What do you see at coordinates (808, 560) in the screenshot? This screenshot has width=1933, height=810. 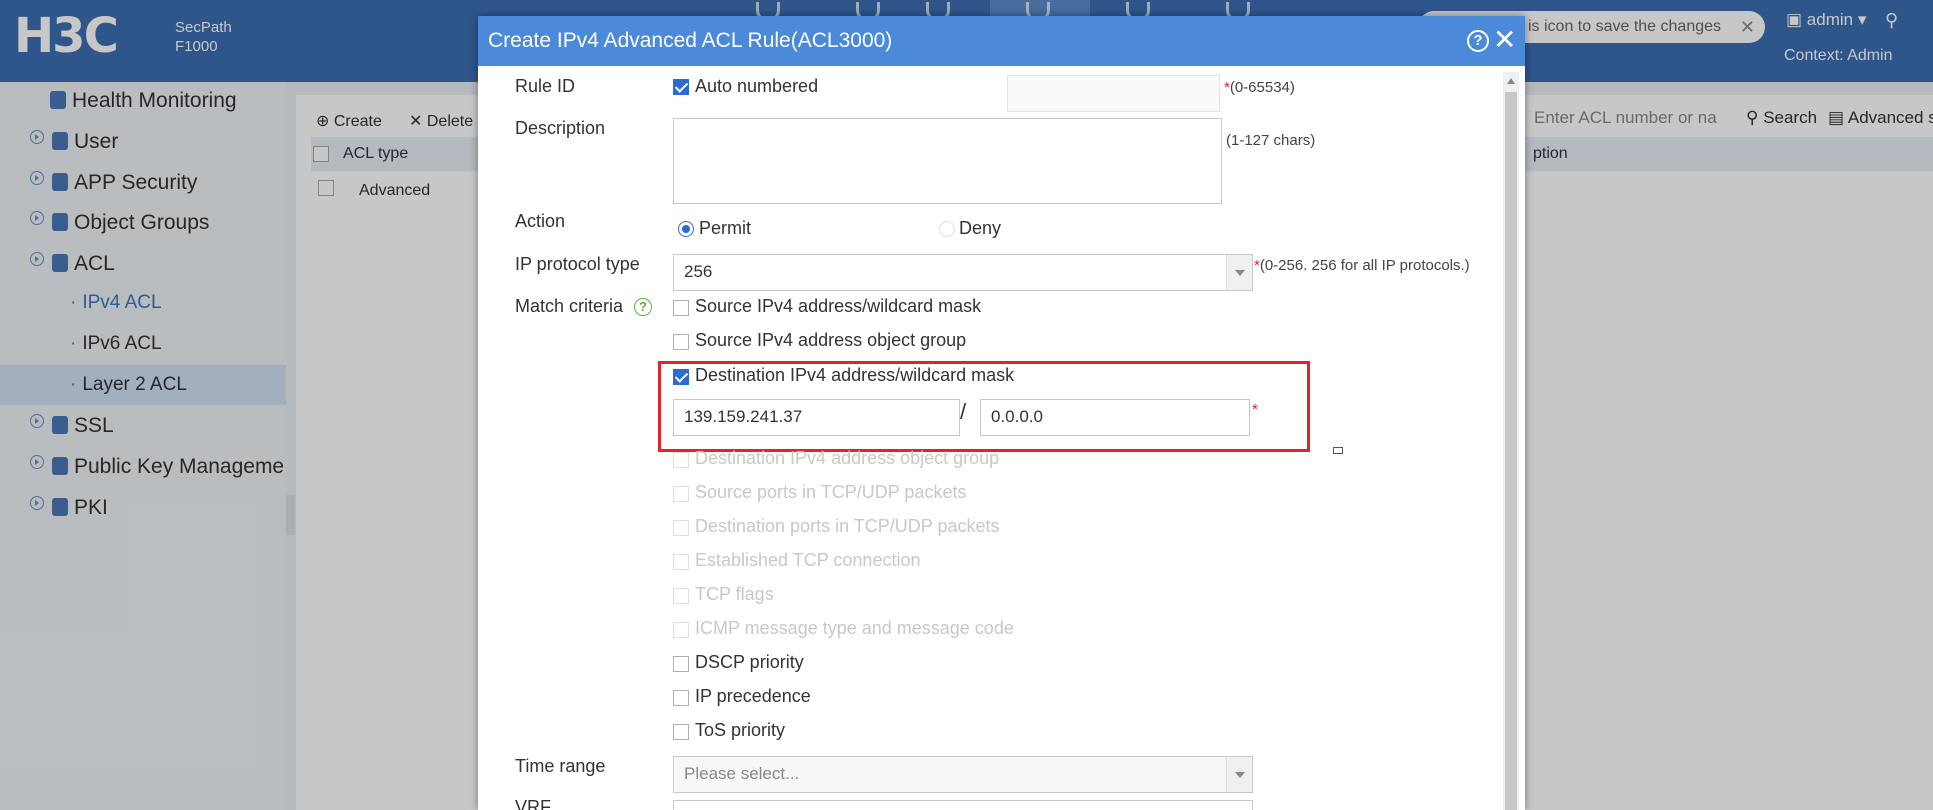 I see `established-tcp-option: Established TCP connection` at bounding box center [808, 560].